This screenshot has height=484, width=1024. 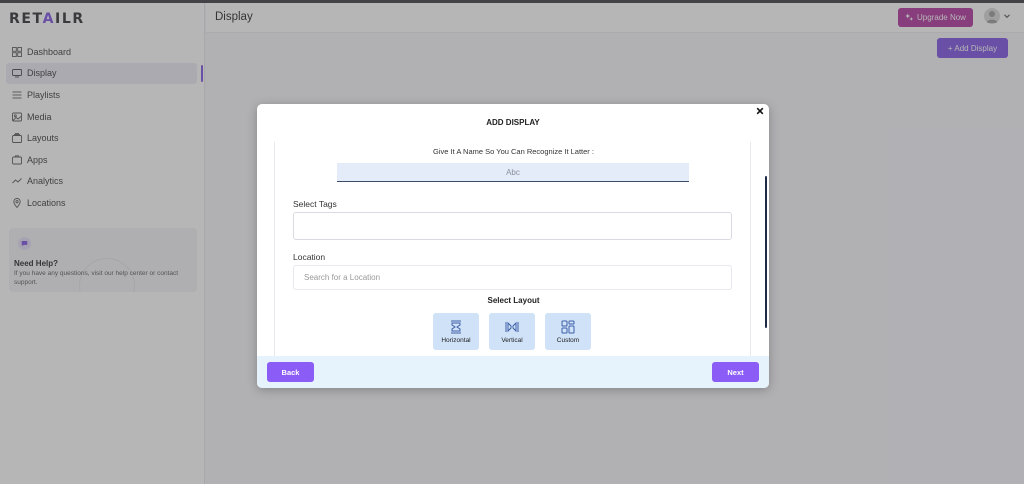 What do you see at coordinates (513, 172) in the screenshot?
I see `display-name-input` at bounding box center [513, 172].